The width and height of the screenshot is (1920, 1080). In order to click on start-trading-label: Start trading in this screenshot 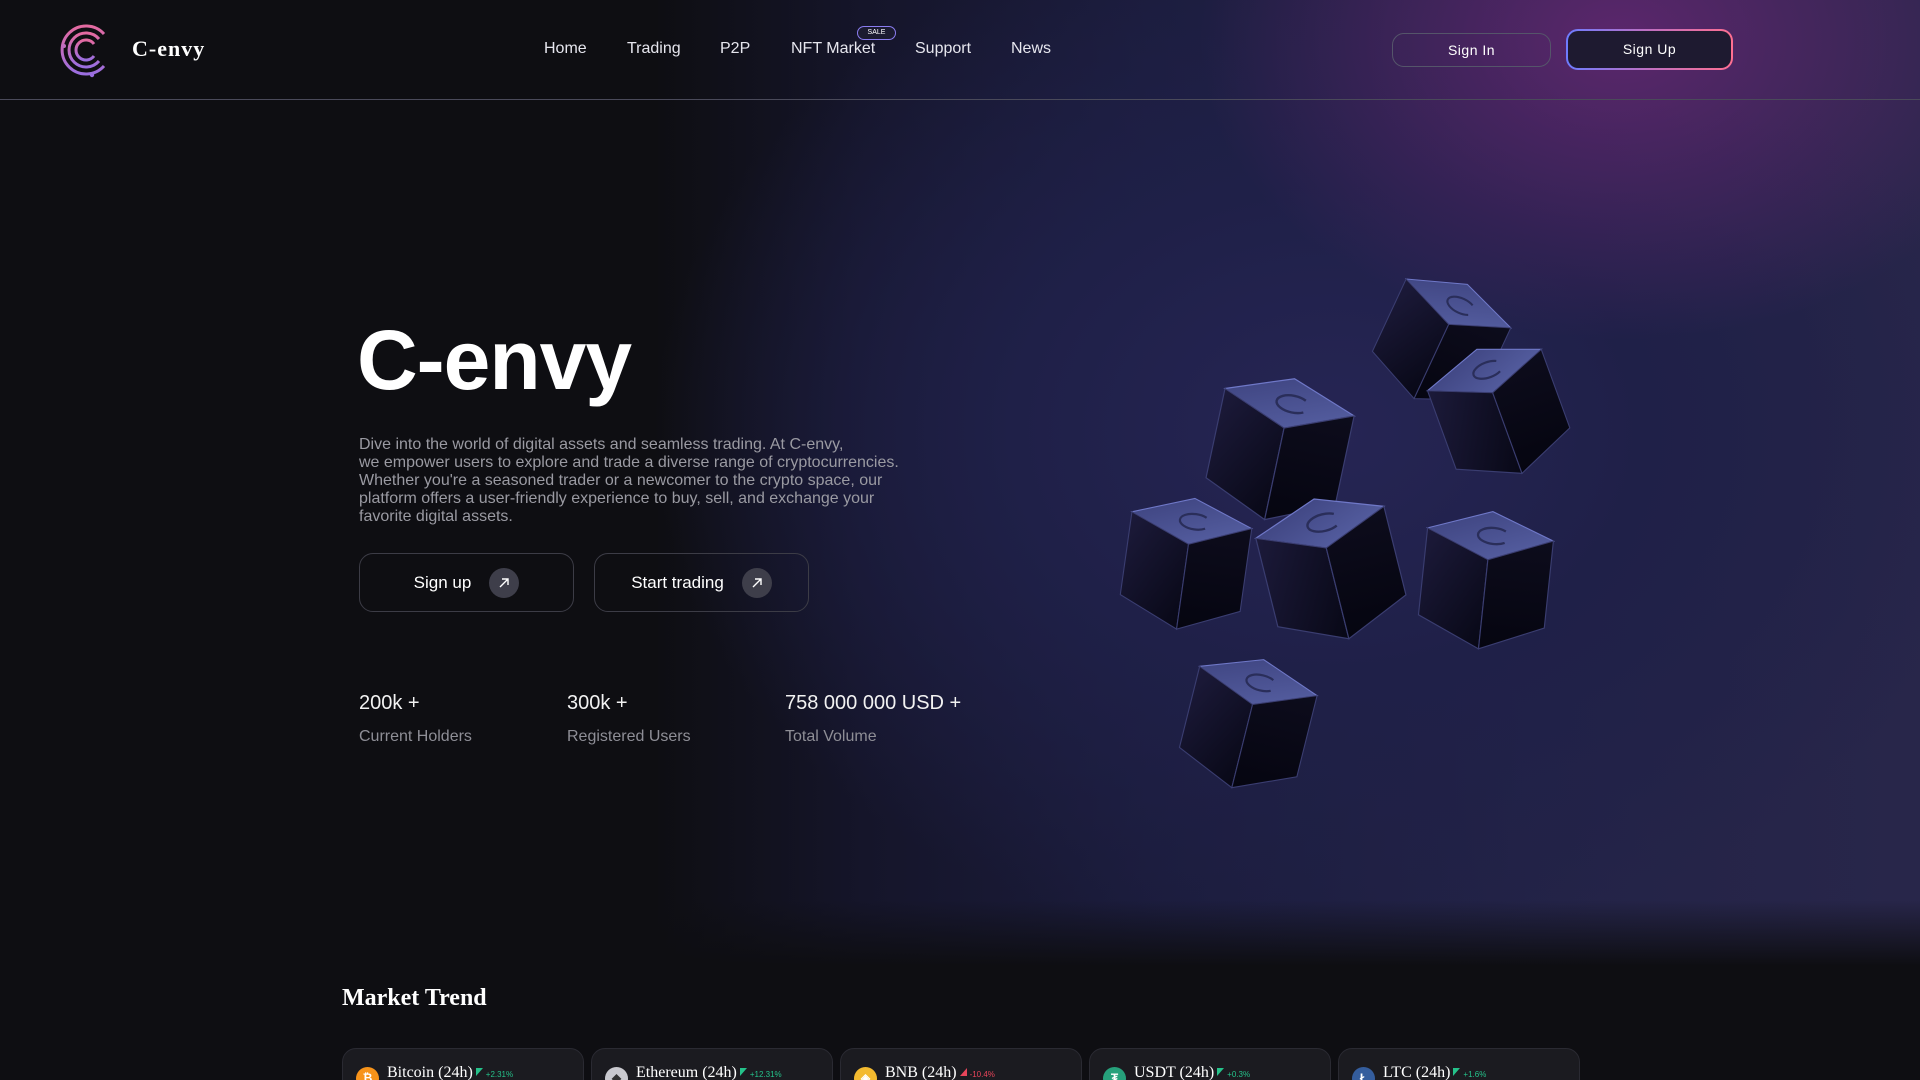, I will do `click(677, 582)`.